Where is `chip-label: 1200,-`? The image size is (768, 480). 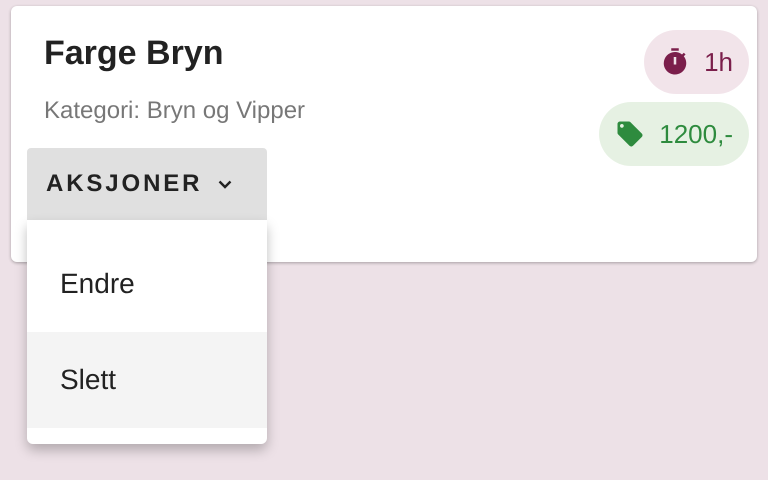
chip-label: 1200,- is located at coordinates (696, 134).